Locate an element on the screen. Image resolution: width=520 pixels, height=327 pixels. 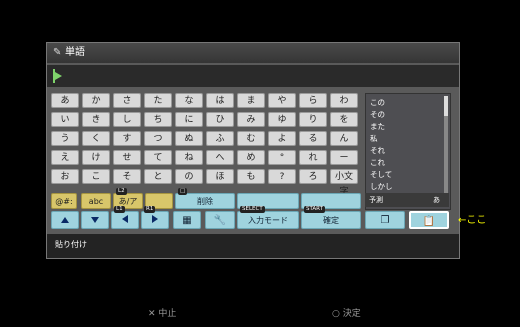
kana-key: せ is located at coordinates (127, 157).